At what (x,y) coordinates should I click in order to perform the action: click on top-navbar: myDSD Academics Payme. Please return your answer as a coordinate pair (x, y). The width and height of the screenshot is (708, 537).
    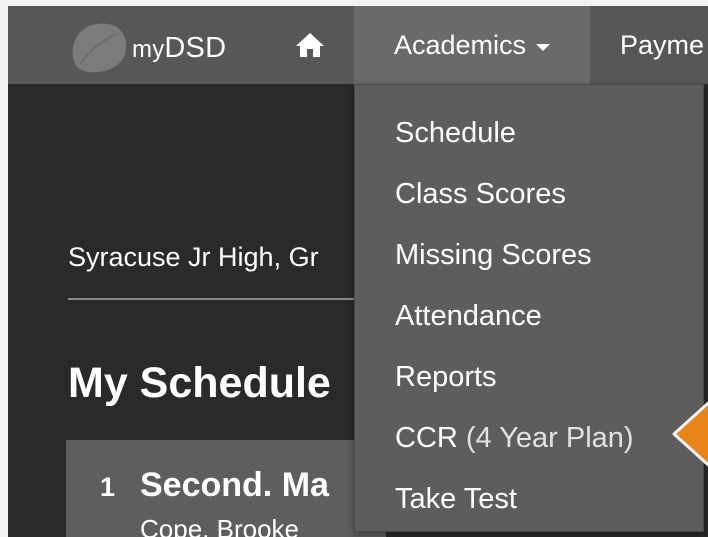
    Looking at the image, I should click on (358, 45).